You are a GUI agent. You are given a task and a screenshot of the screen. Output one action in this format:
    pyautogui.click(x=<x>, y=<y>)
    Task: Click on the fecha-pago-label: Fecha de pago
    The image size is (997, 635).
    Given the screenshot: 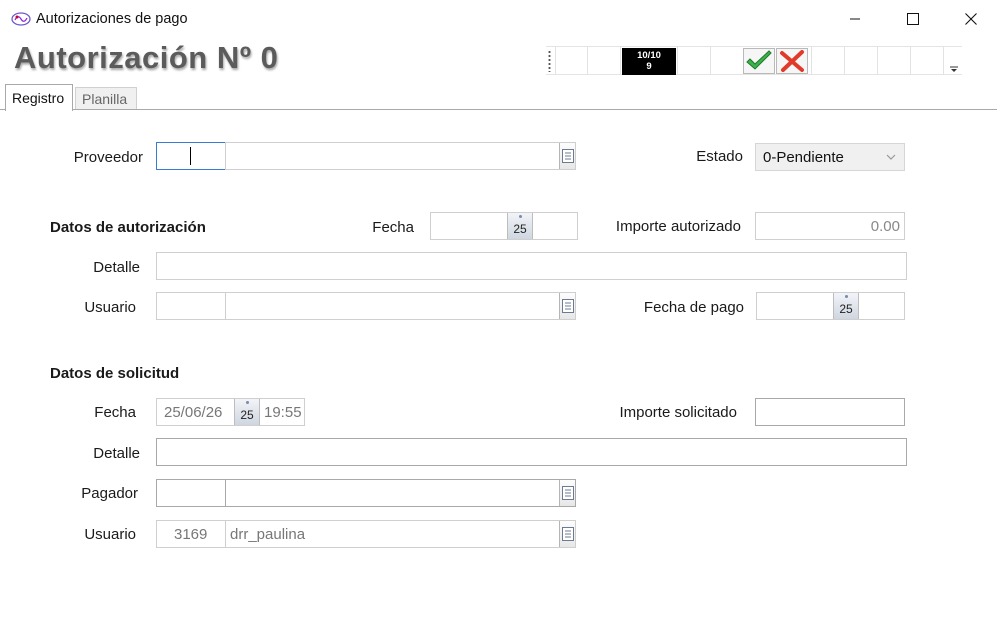 What is the action you would take?
    pyautogui.click(x=693, y=307)
    